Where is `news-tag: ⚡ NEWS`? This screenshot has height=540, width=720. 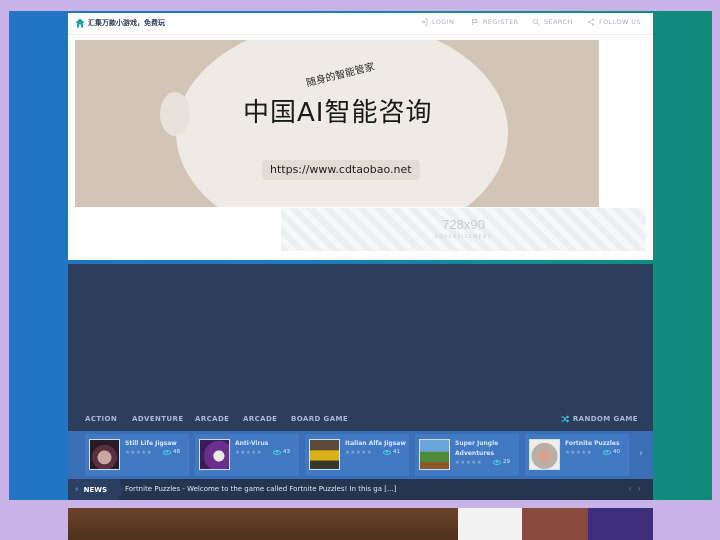
news-tag: ⚡ NEWS is located at coordinates (96, 489).